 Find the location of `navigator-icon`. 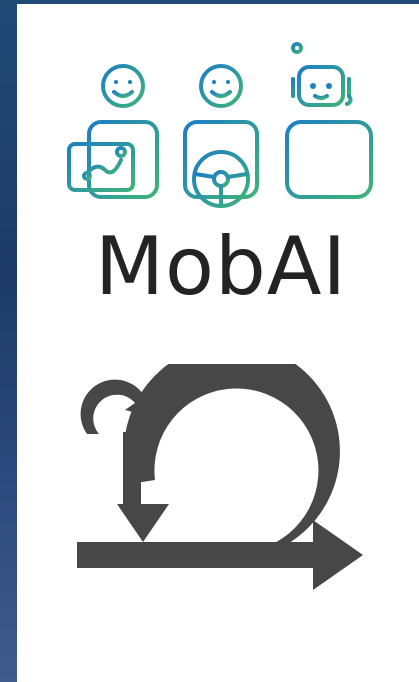

navigator-icon is located at coordinates (113, 131).